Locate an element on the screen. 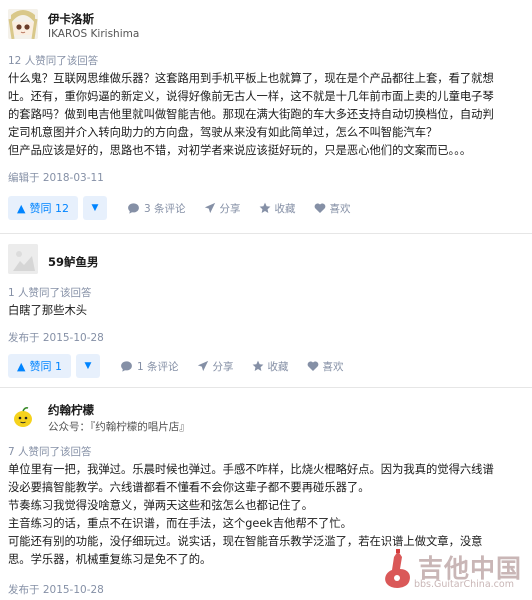 This screenshot has width=532, height=600. vote-info: 1 人赞同了该回答 is located at coordinates (50, 293).